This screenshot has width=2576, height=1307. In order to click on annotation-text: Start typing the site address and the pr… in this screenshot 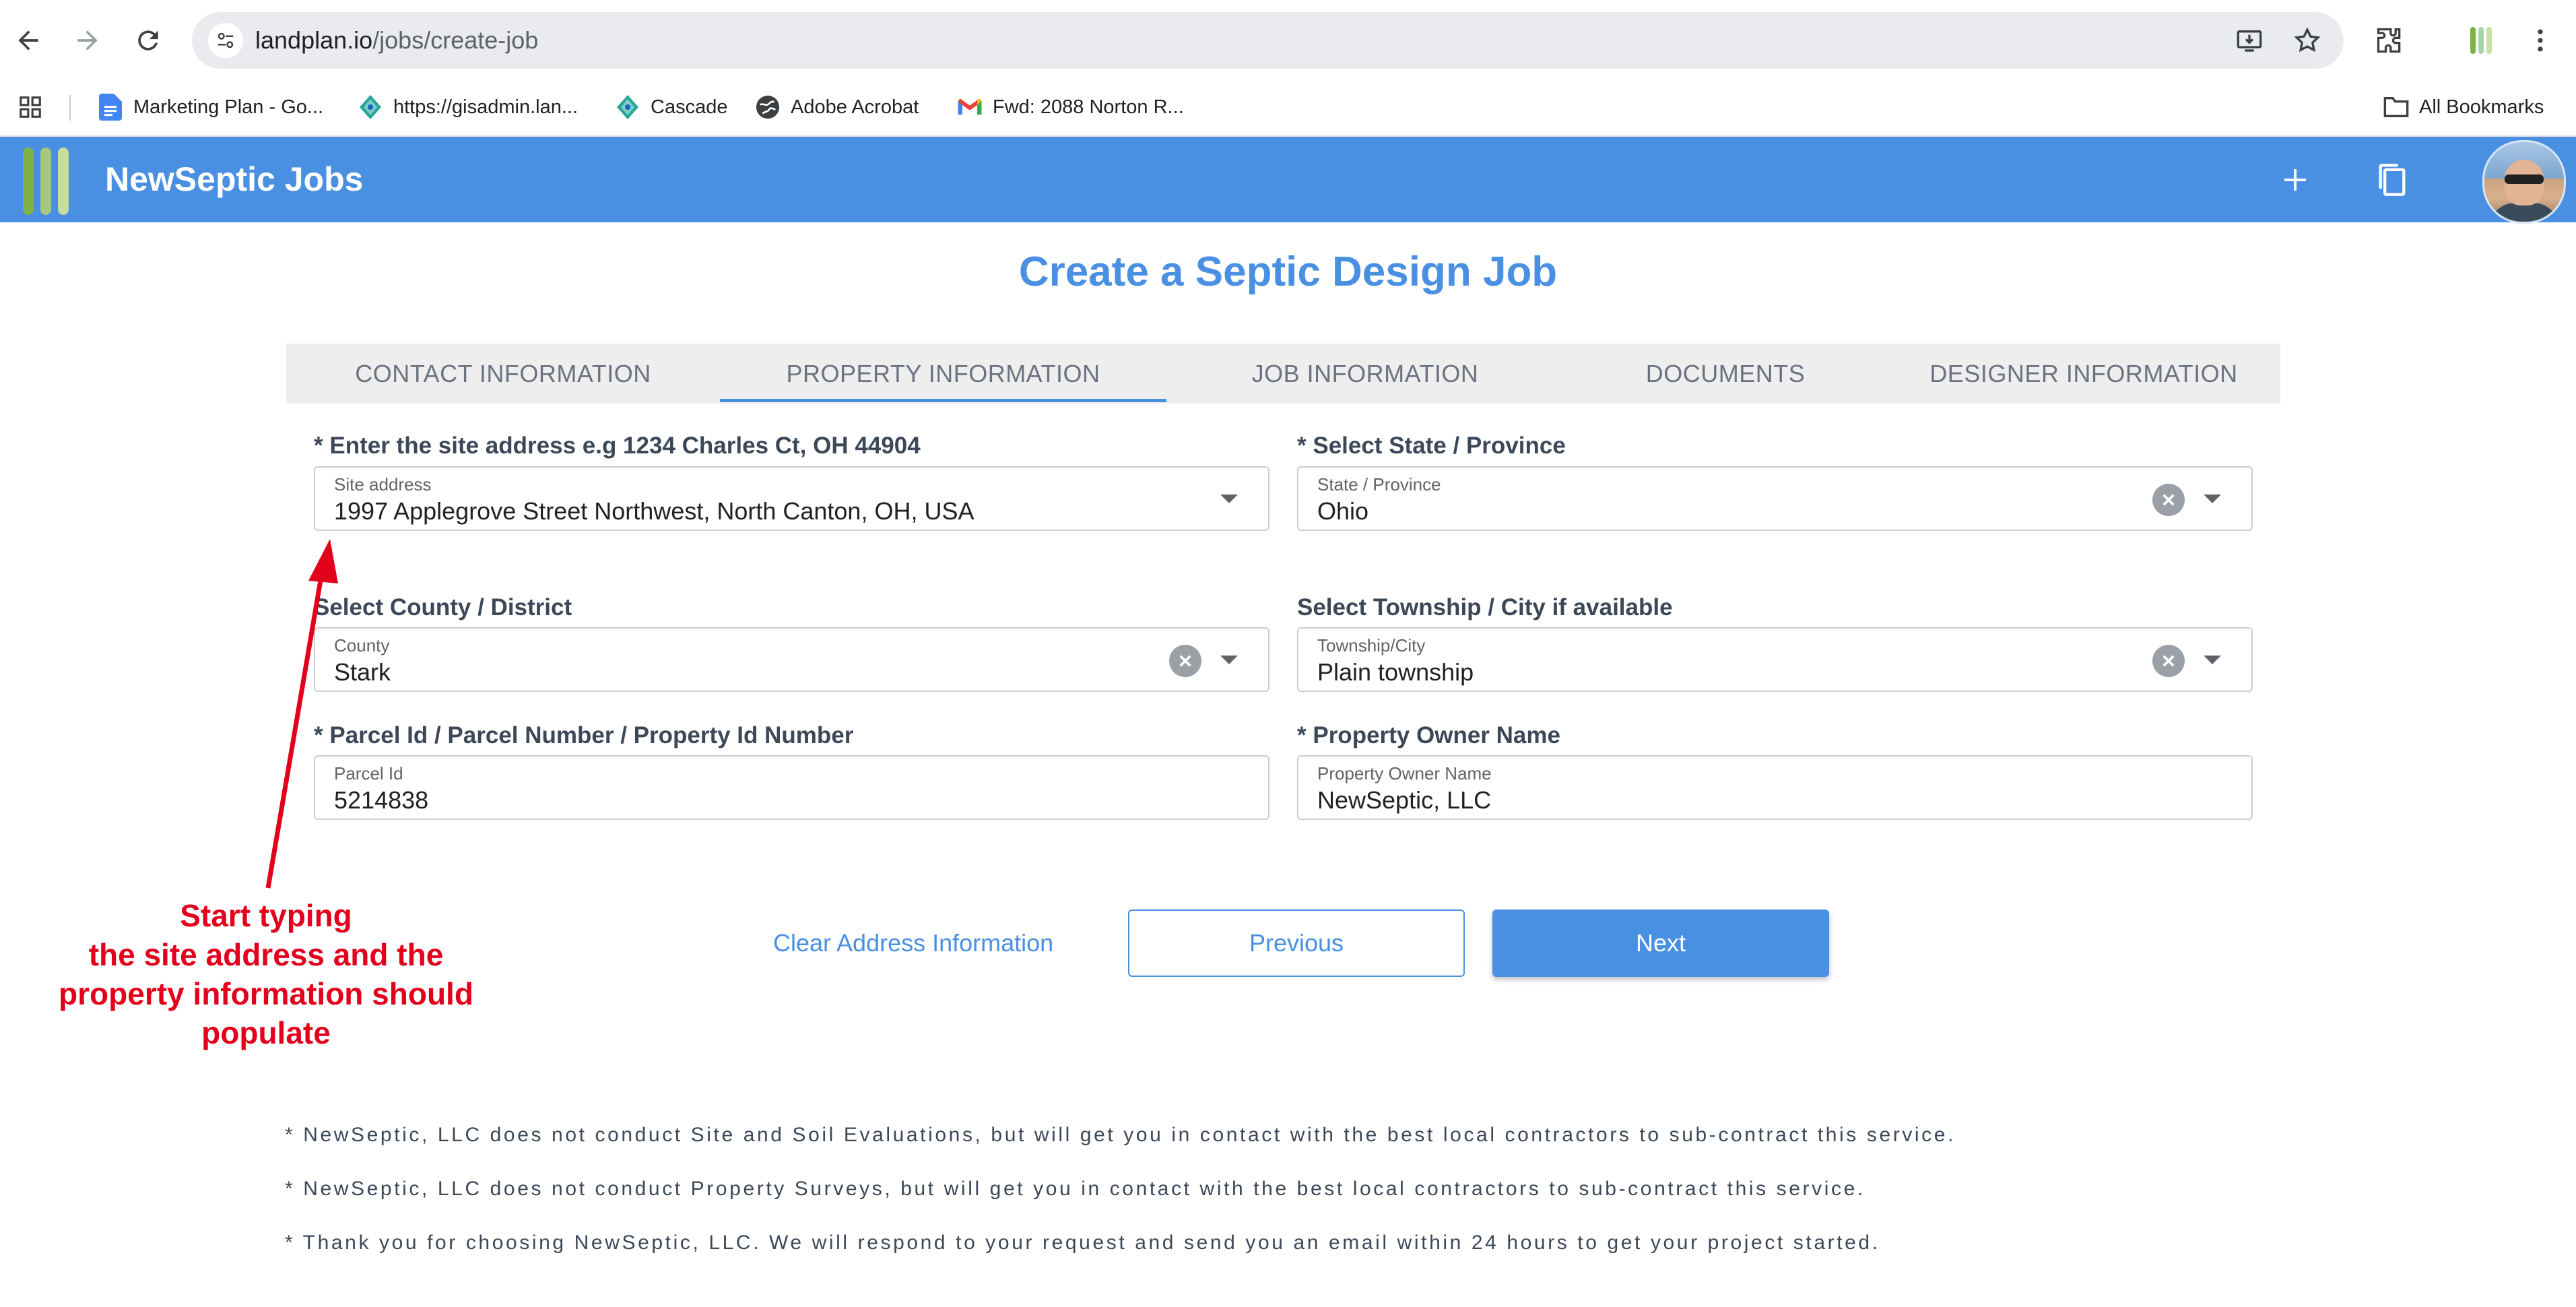, I will do `click(266, 974)`.